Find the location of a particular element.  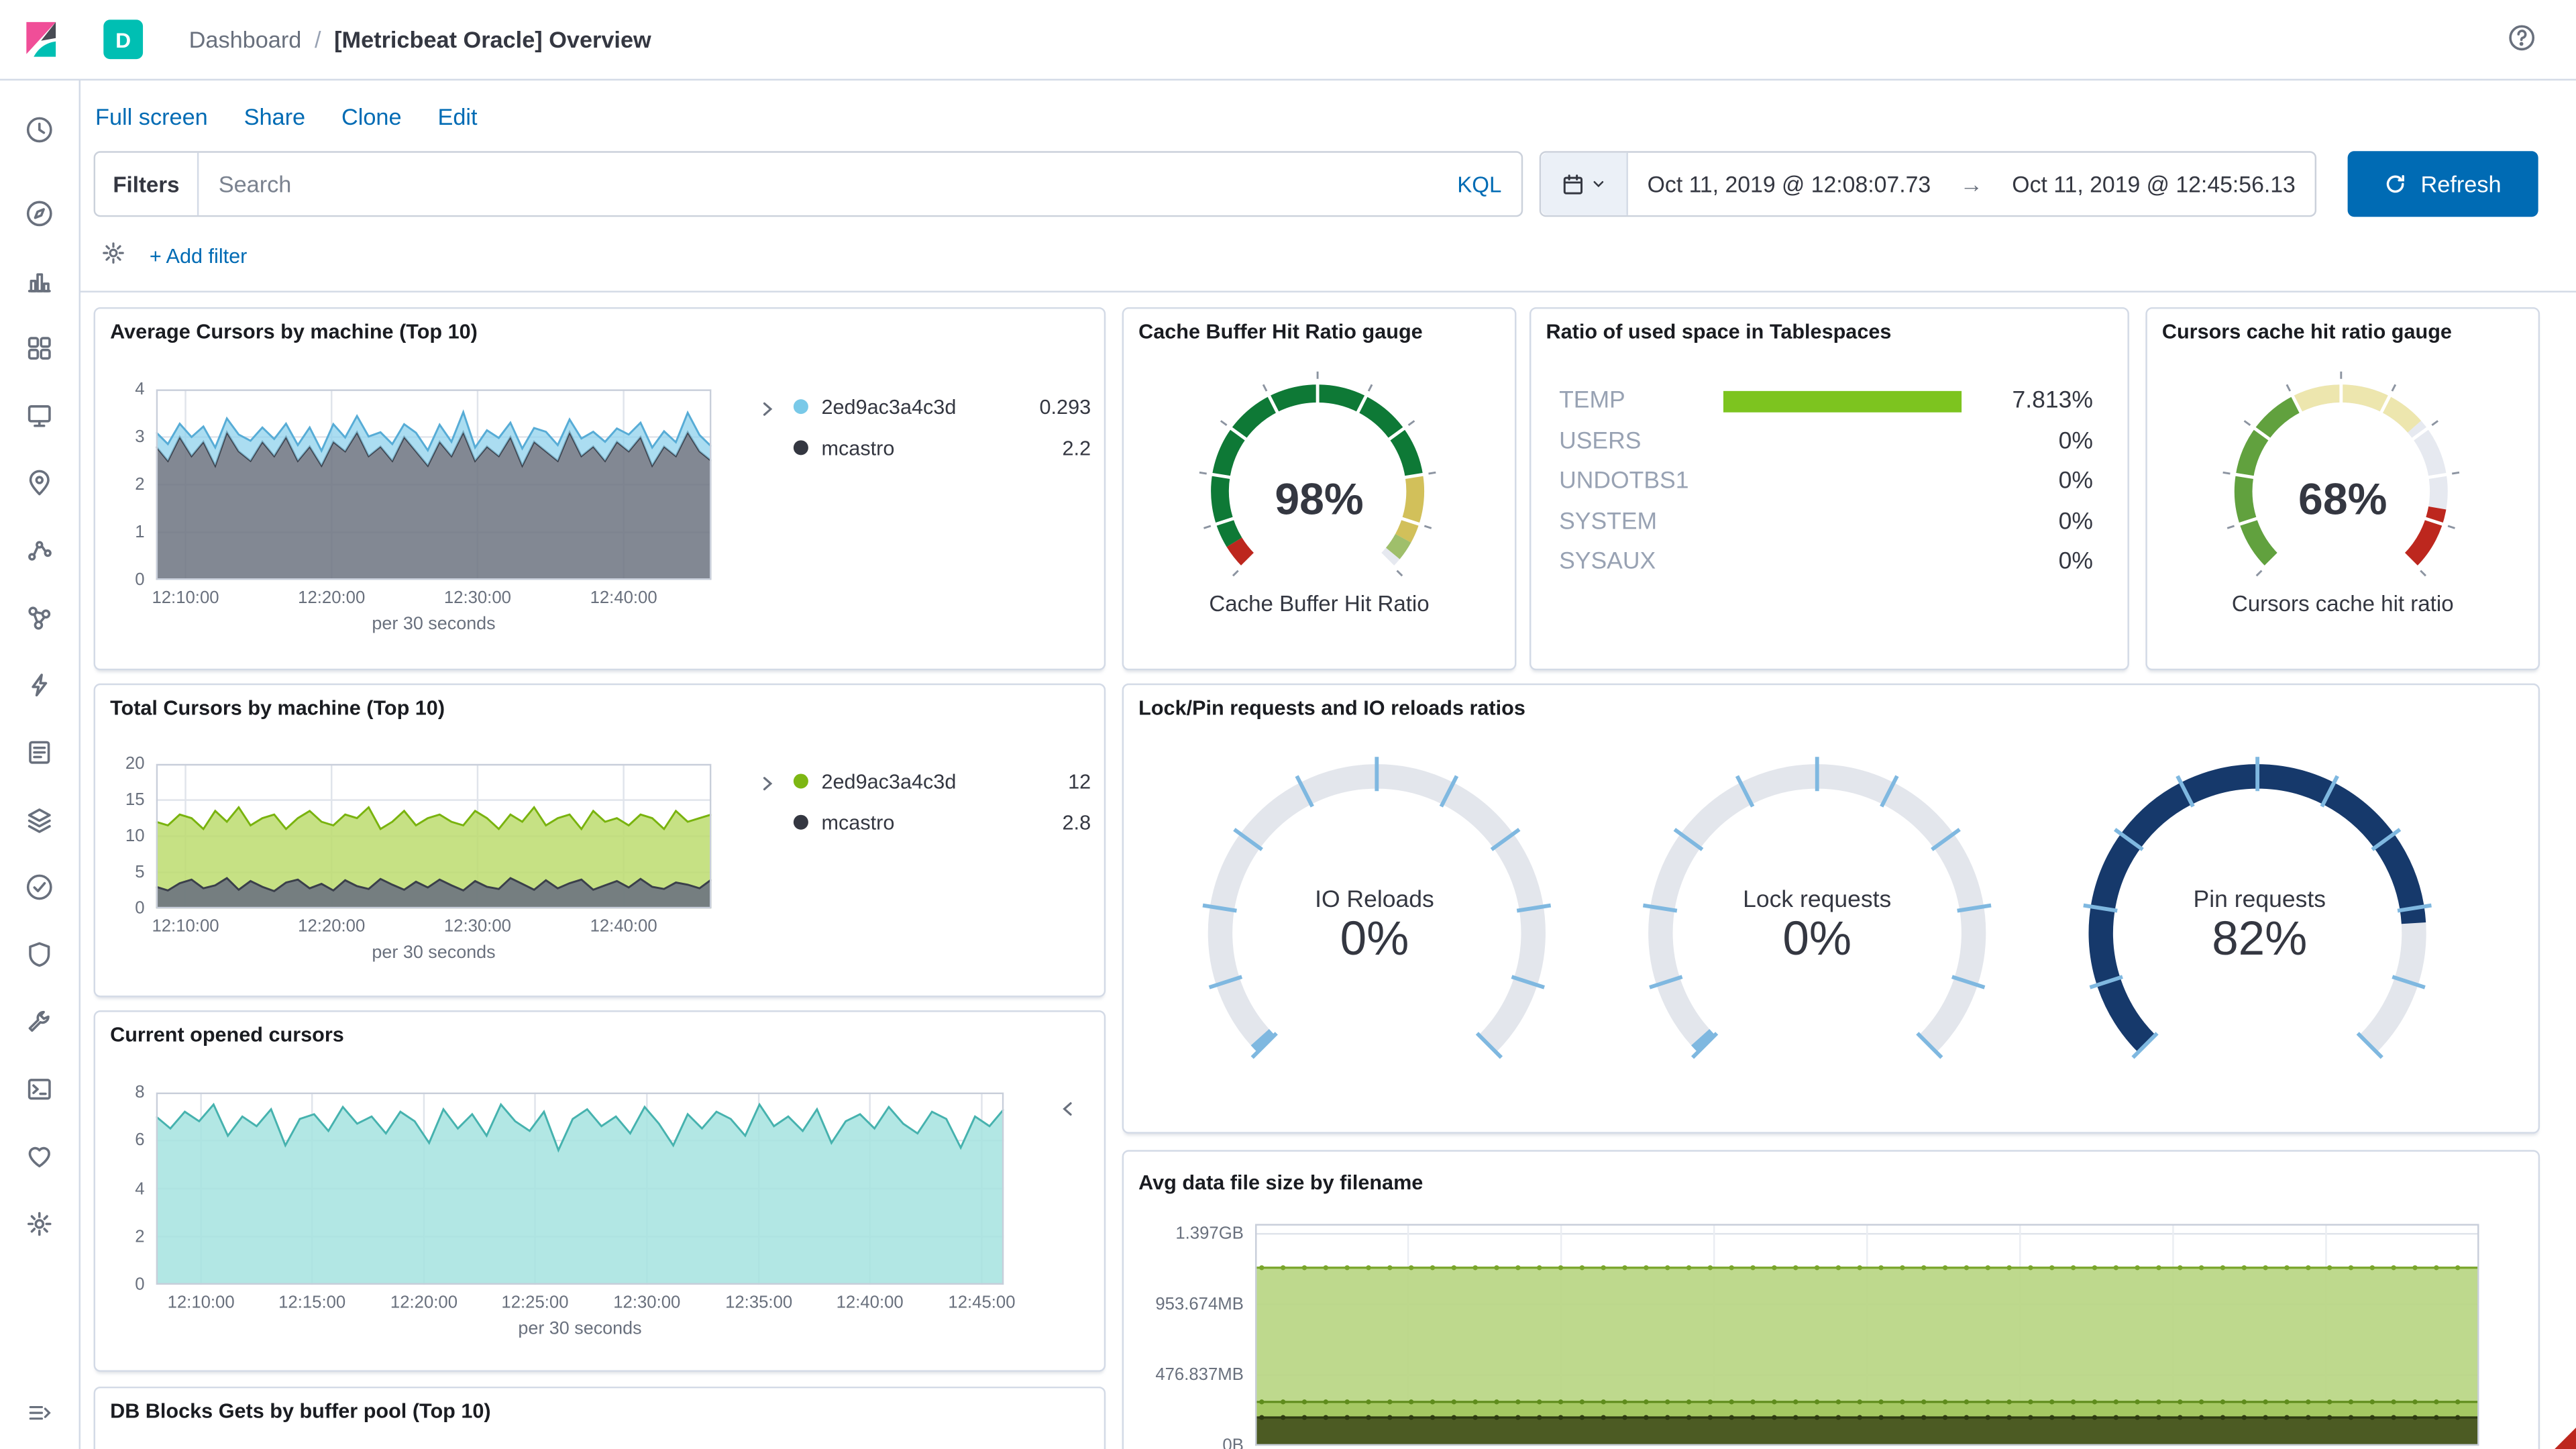

legend-value: 2.8 is located at coordinates (1076, 822).